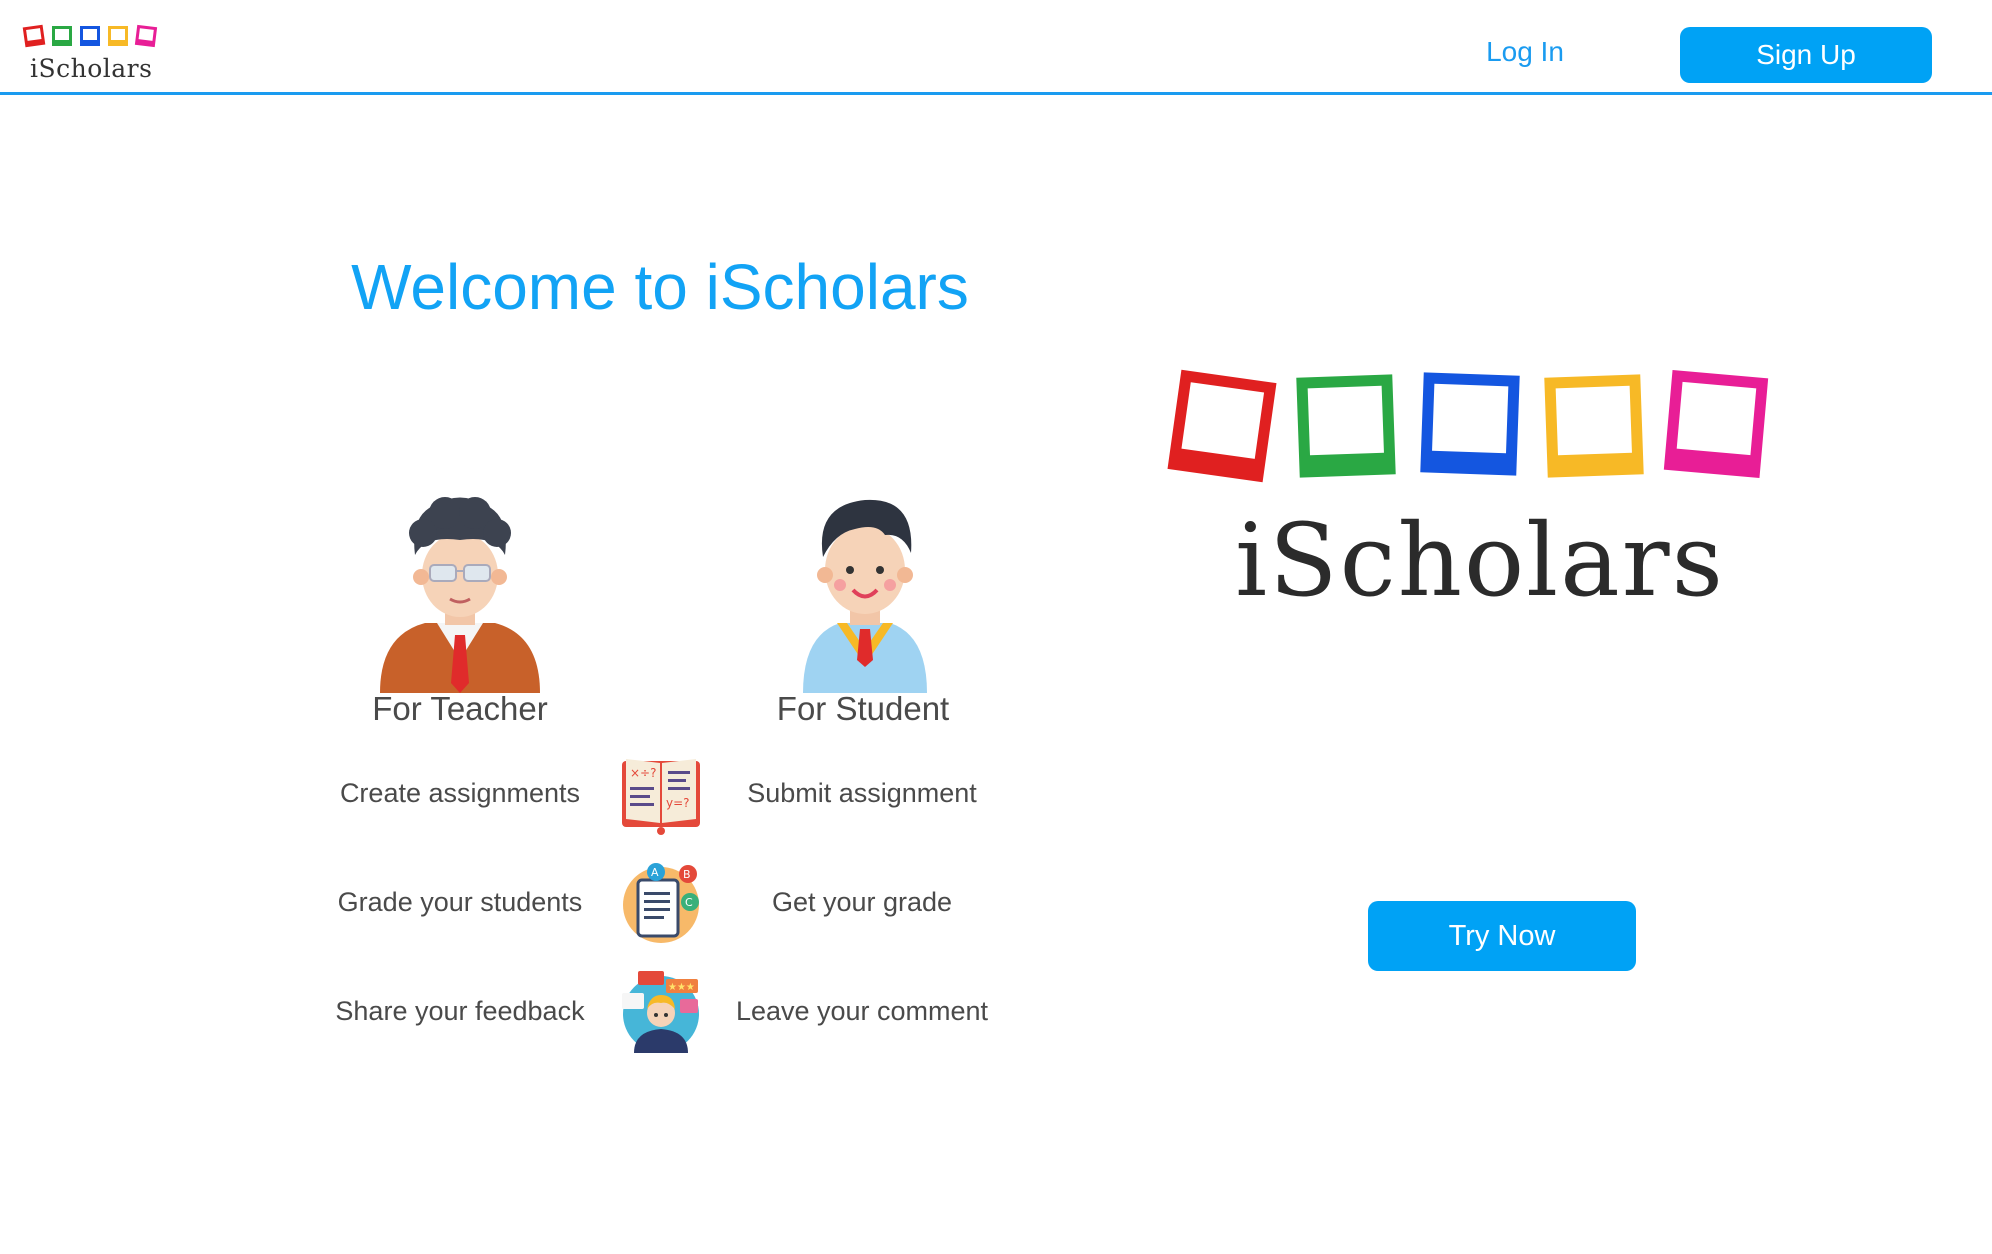 This screenshot has width=1992, height=1254. I want to click on svg-text: C, so click(689, 902).